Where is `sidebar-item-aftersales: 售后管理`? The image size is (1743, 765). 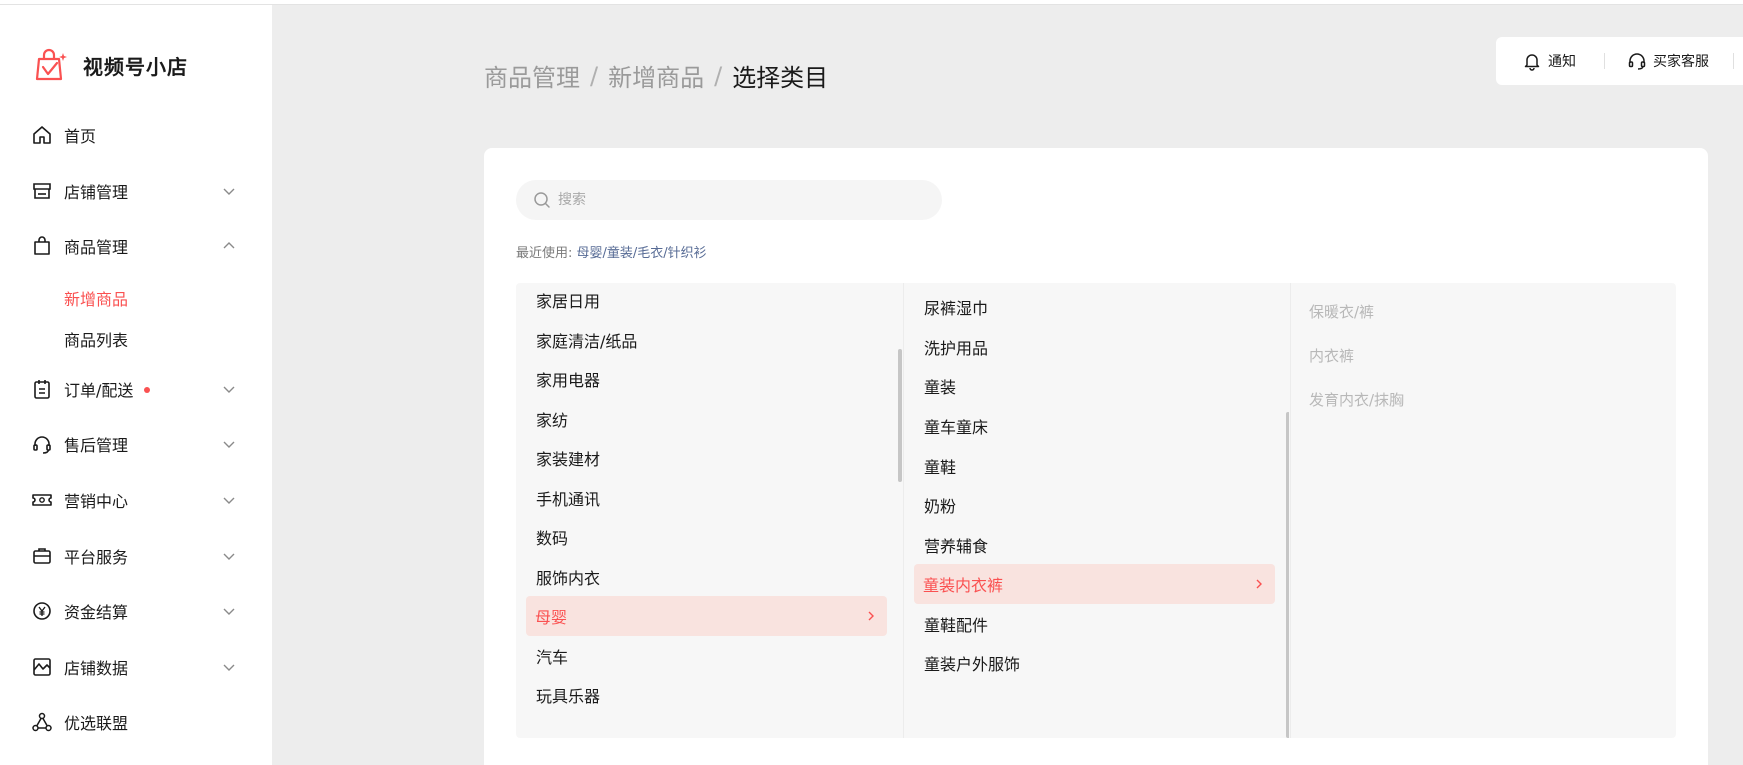 sidebar-item-aftersales: 售后管理 is located at coordinates (136, 444).